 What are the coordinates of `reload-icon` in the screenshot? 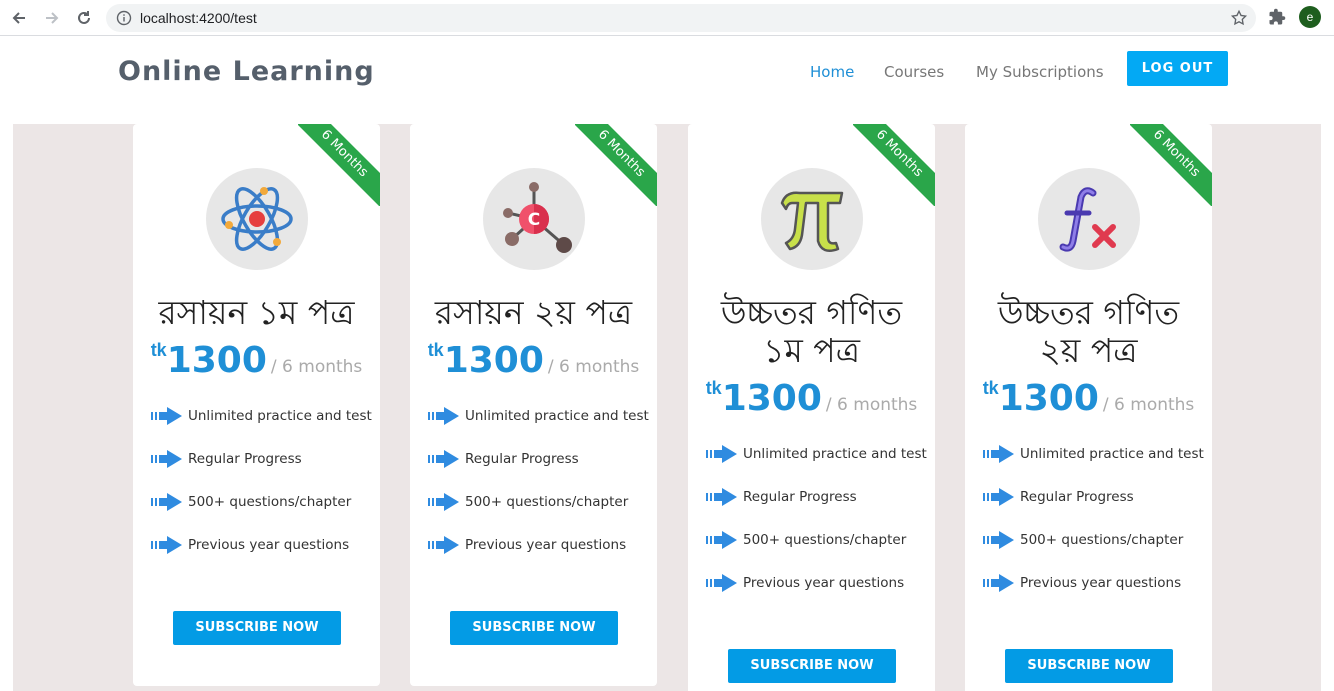 It's located at (84, 18).